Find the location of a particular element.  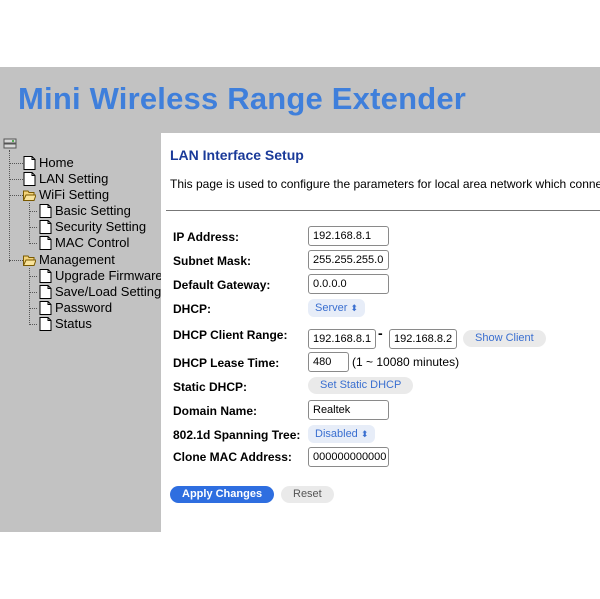

subnet-mask-label: Subnet Mask: is located at coordinates (212, 261).